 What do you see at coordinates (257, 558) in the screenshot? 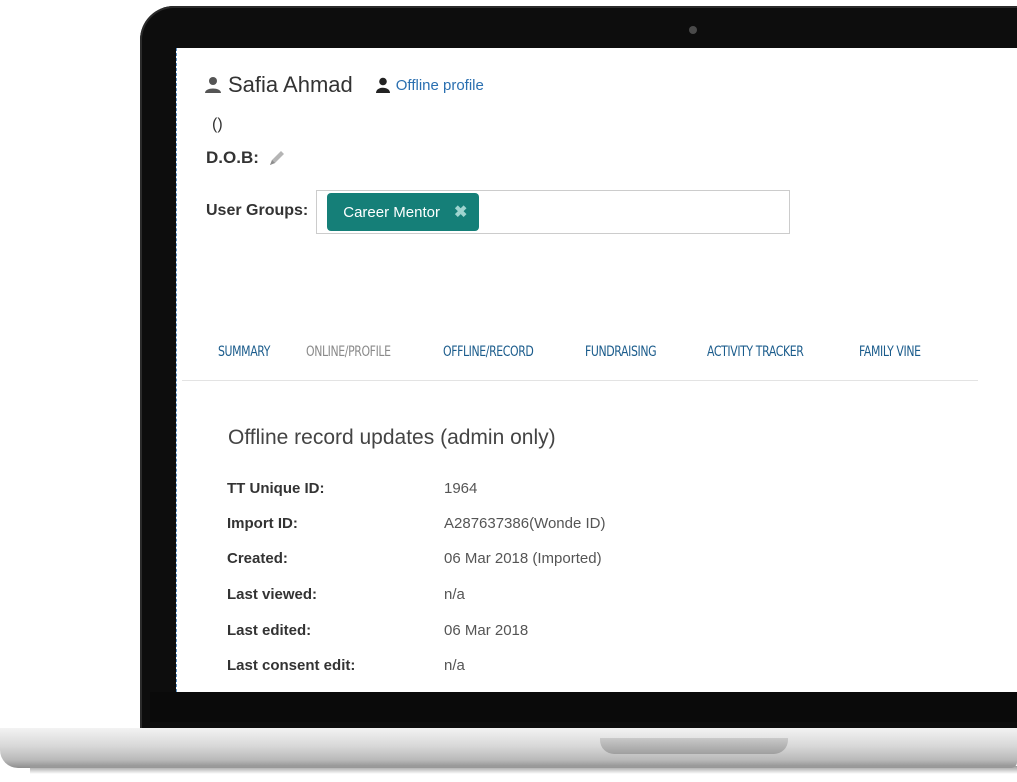
I see `record-key: Created:` at bounding box center [257, 558].